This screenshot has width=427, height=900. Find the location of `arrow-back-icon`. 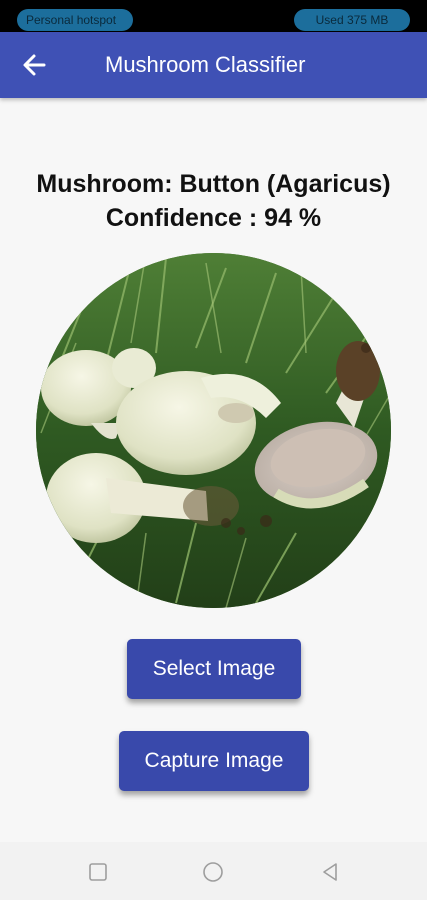

arrow-back-icon is located at coordinates (34, 65).